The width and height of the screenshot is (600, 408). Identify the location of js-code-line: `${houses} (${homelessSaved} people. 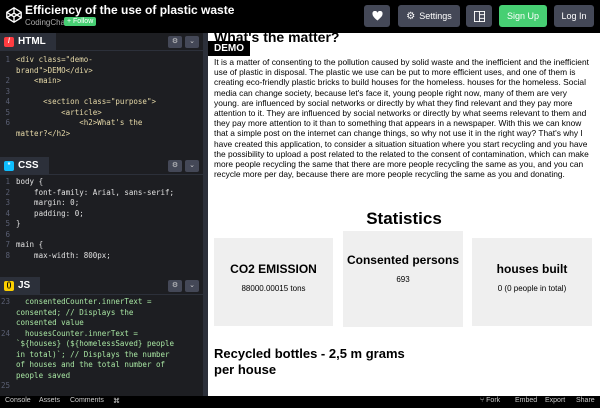
(101, 344).